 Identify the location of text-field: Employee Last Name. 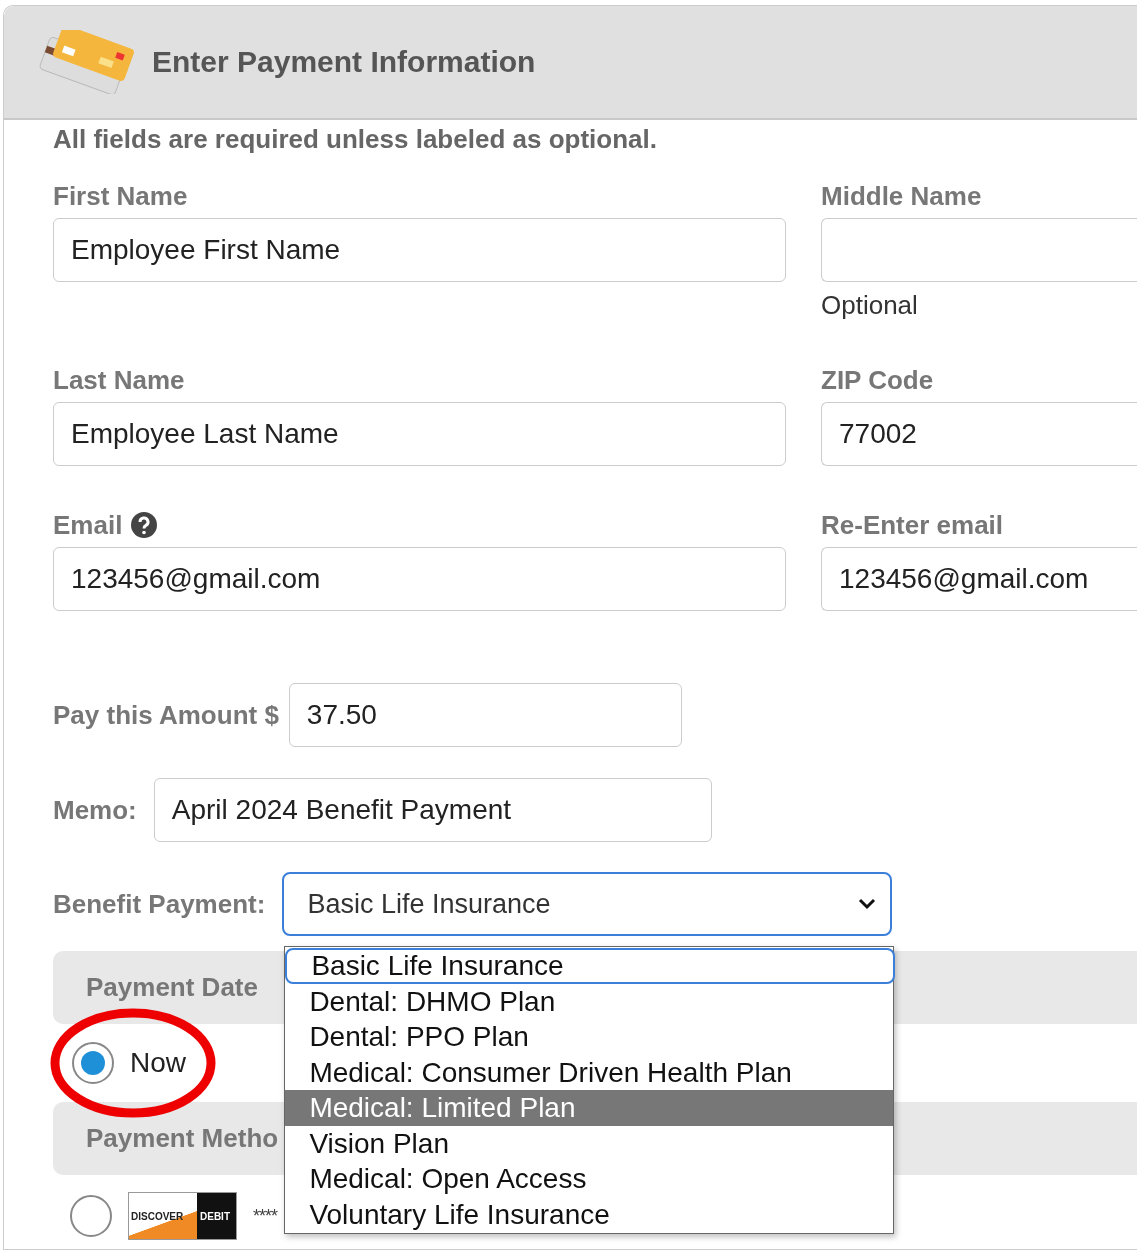
(419, 434).